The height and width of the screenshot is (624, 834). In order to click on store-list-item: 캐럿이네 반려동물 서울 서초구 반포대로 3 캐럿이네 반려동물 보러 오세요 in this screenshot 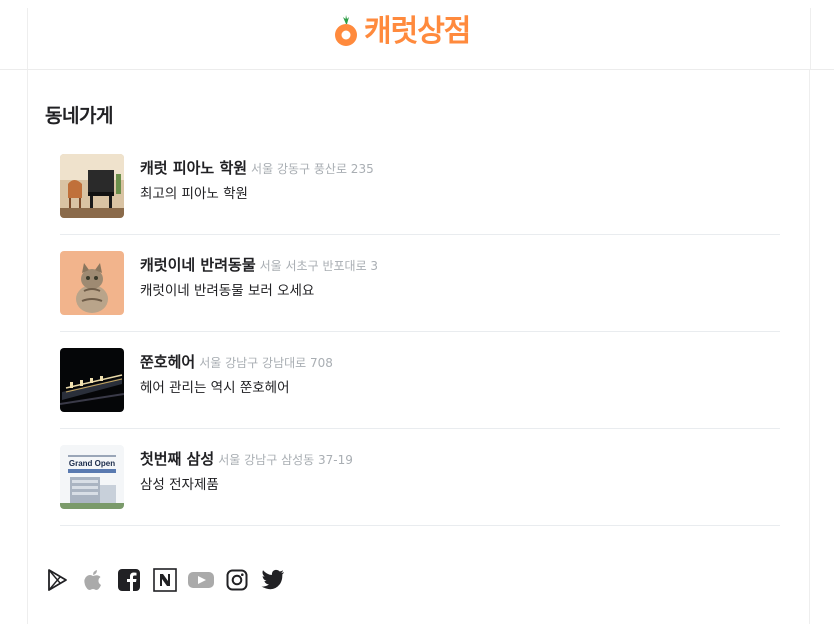, I will do `click(420, 283)`.